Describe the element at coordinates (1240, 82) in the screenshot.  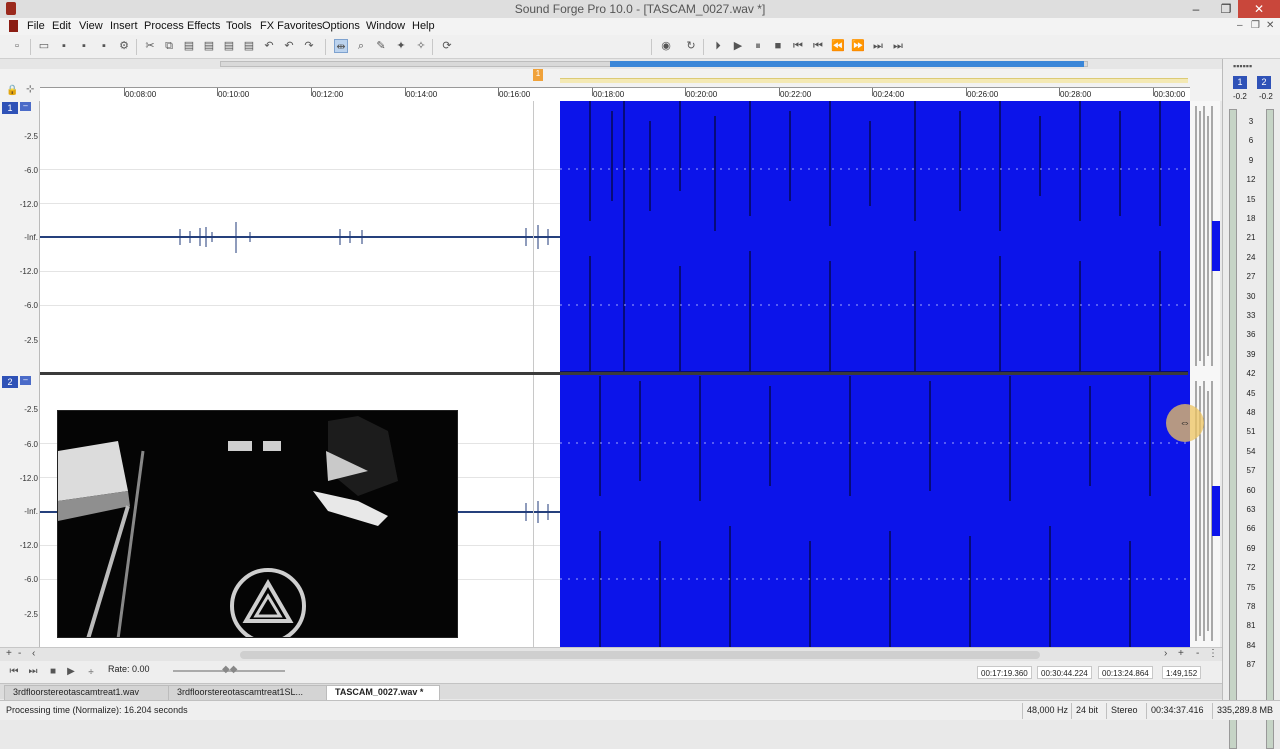
I see `meter-channel-1: 1` at that location.